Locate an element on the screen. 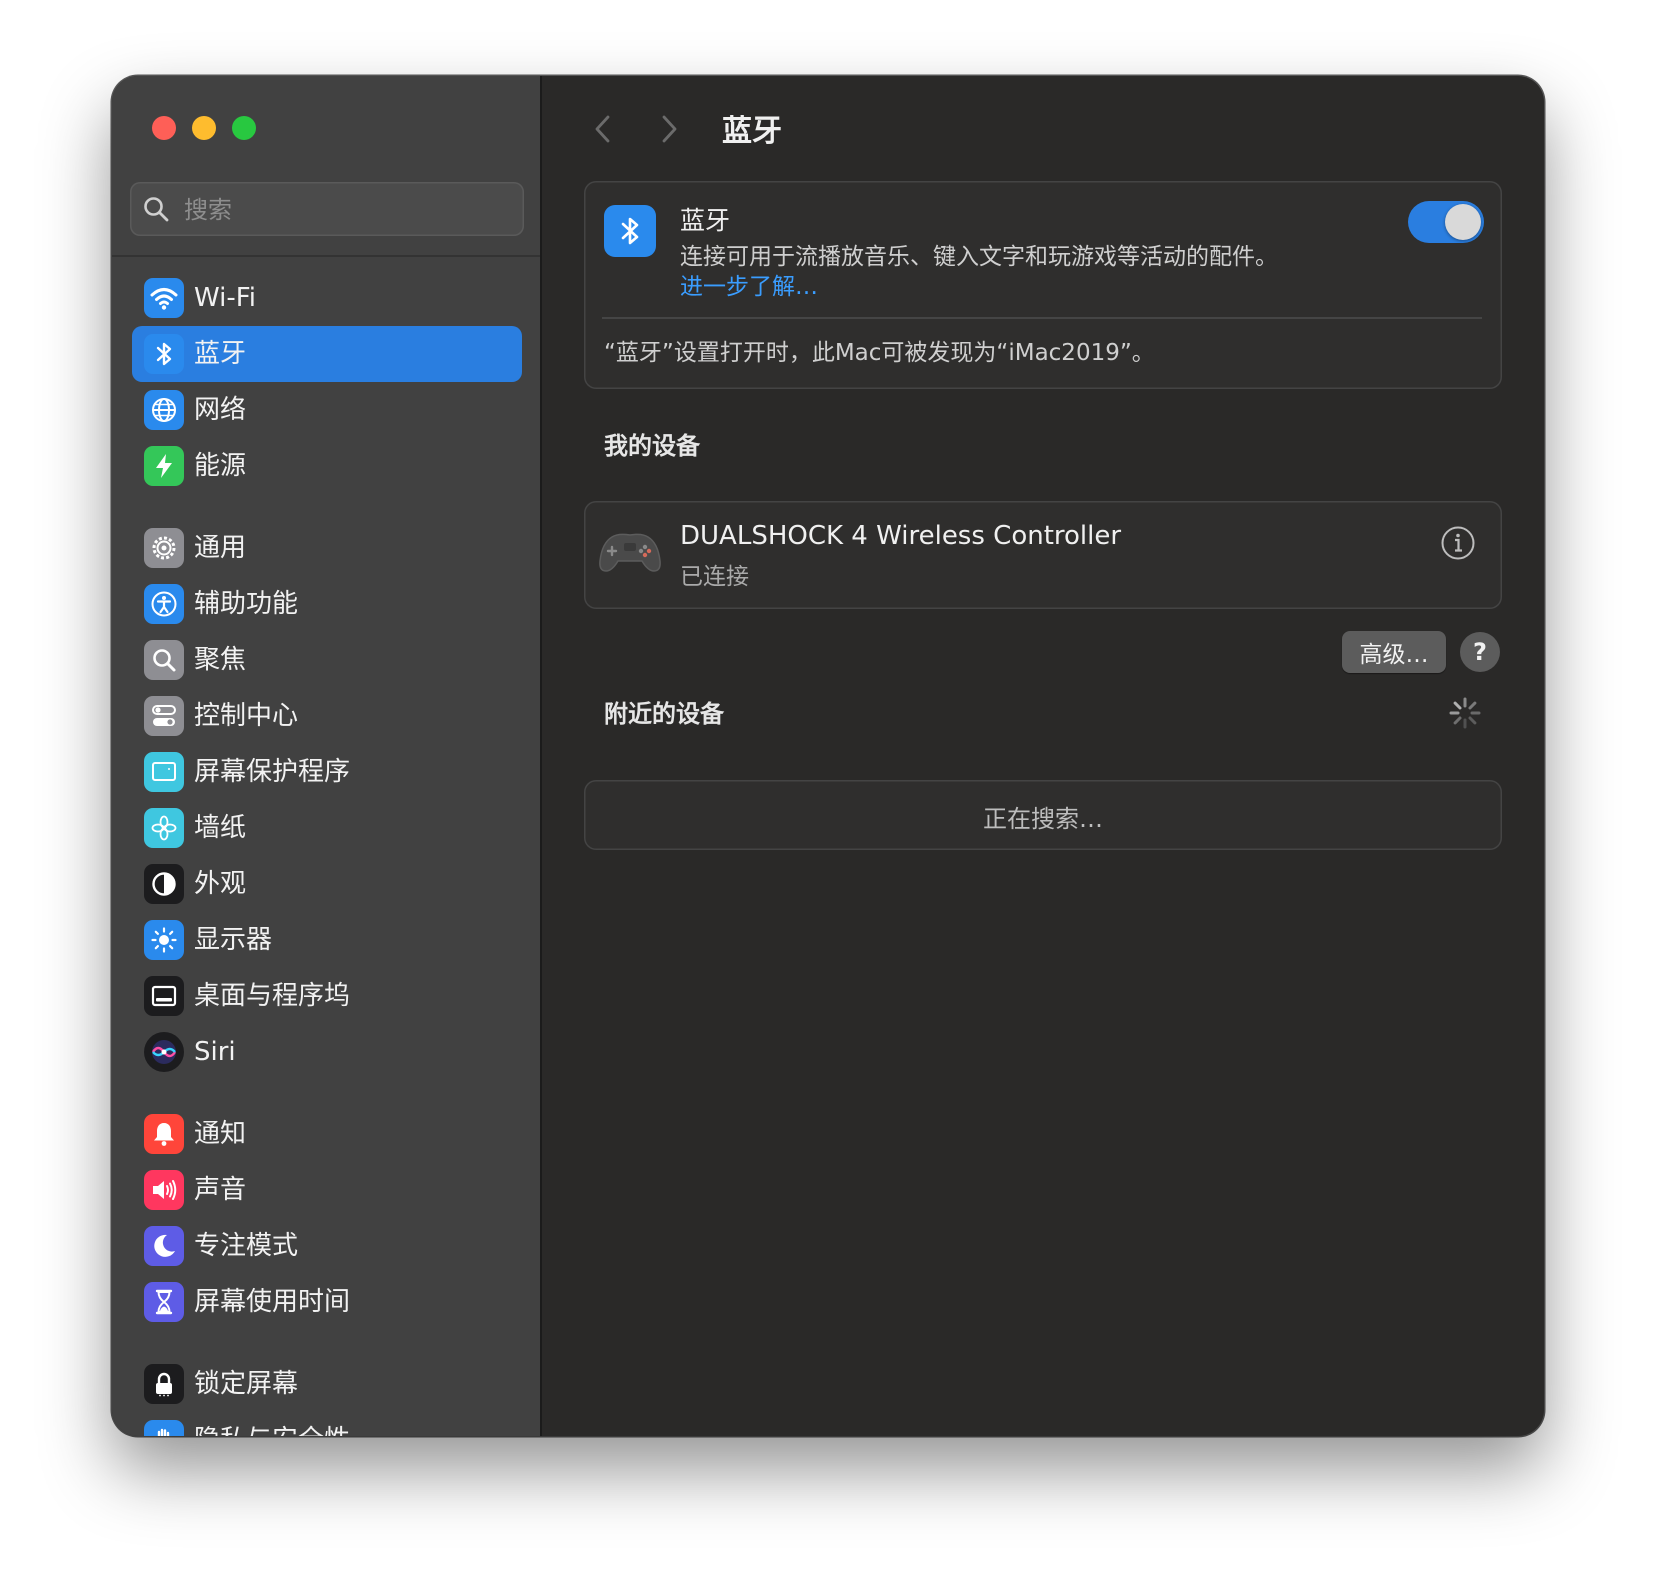 The height and width of the screenshot is (1584, 1654). help-button: ? is located at coordinates (1480, 652).